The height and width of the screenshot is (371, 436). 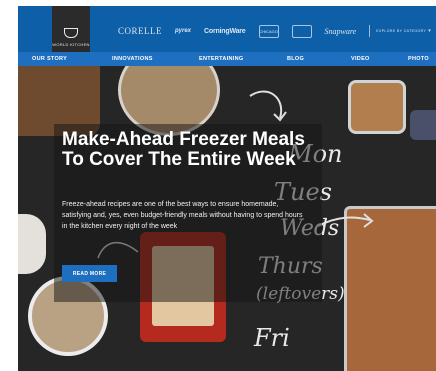 What do you see at coordinates (370, 31) in the screenshot?
I see `divider` at bounding box center [370, 31].